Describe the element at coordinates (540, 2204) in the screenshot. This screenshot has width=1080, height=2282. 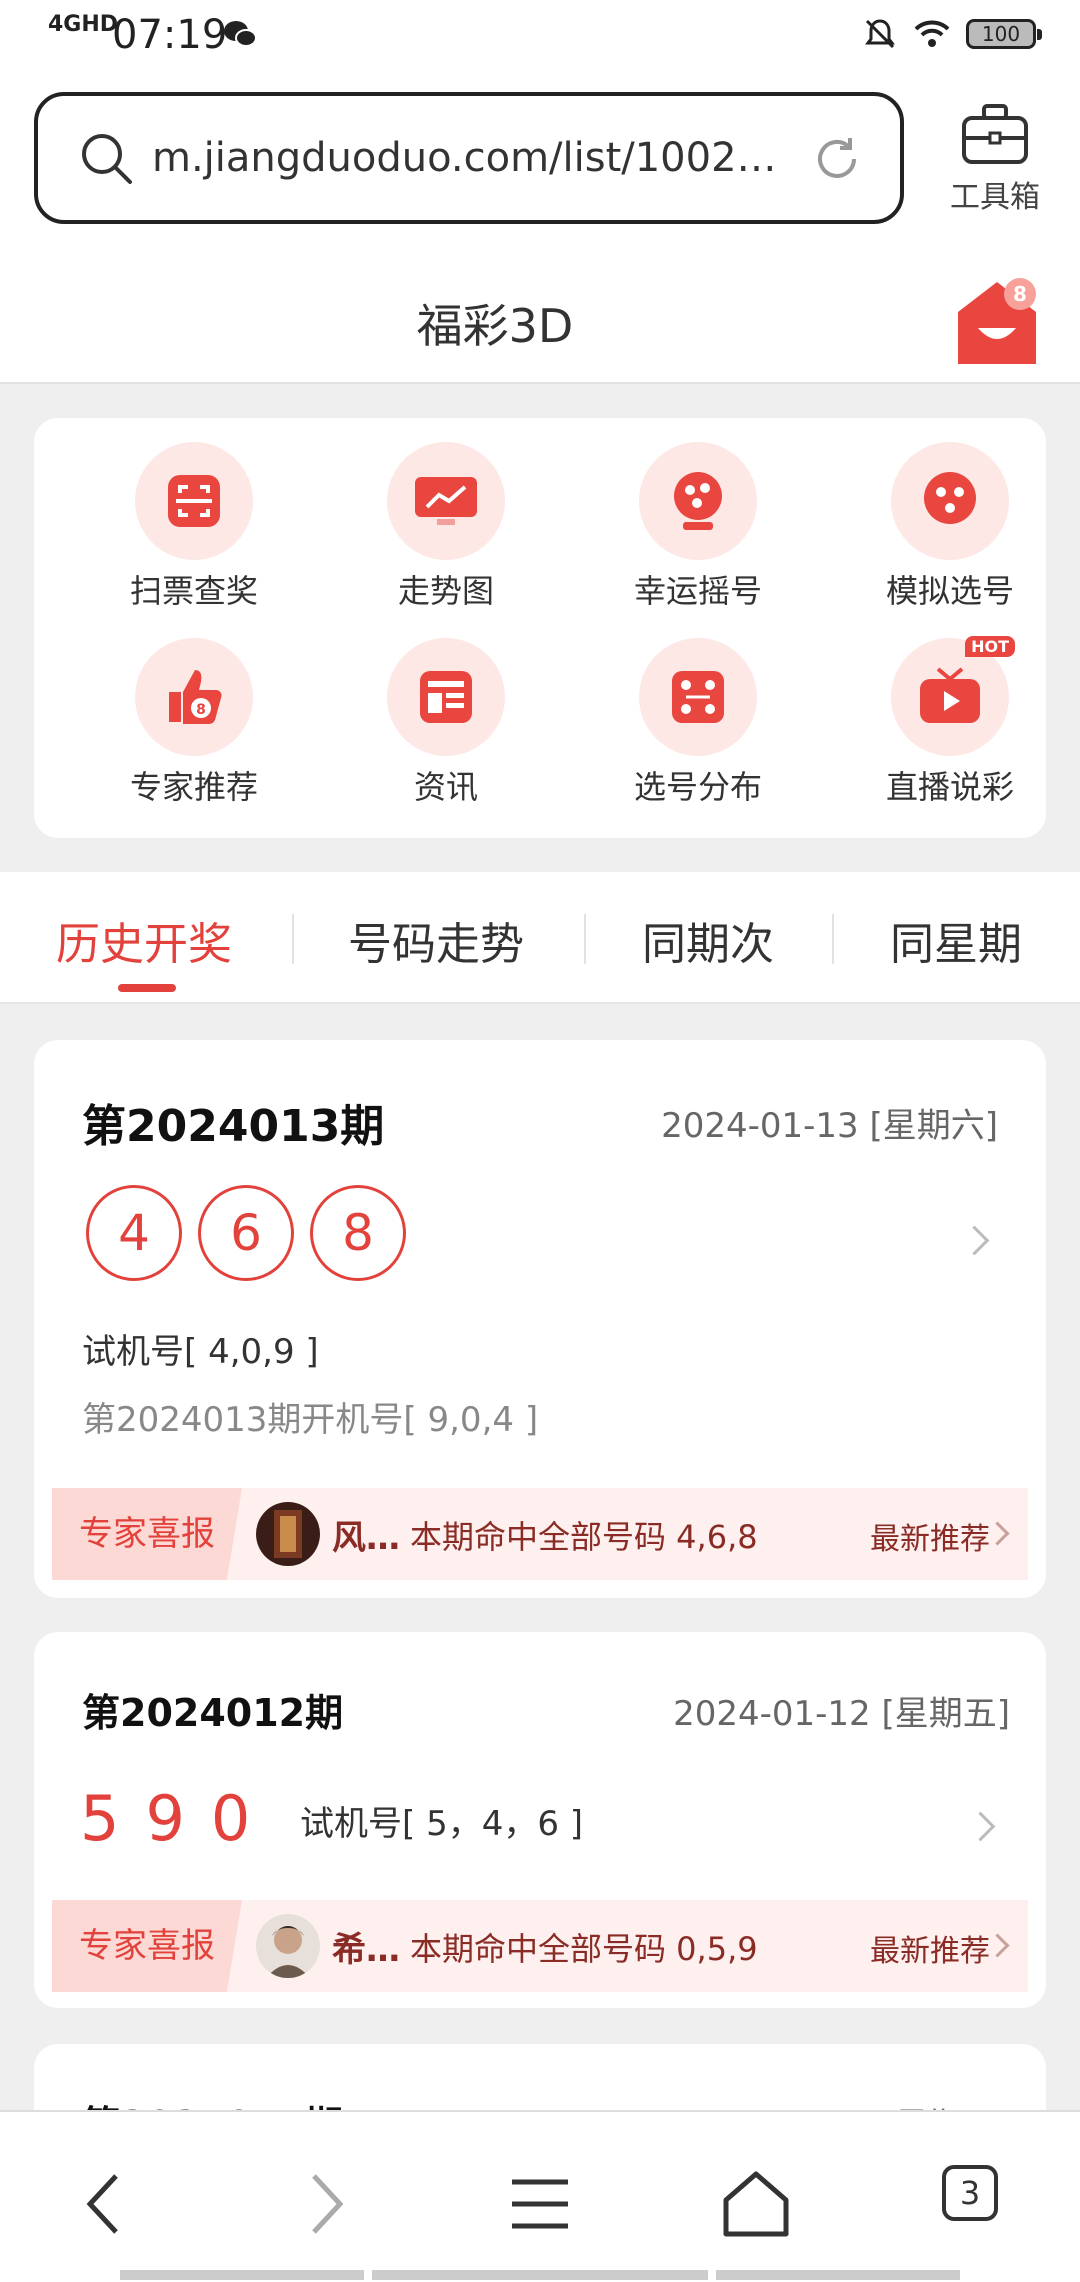
I see `menu-icon` at that location.